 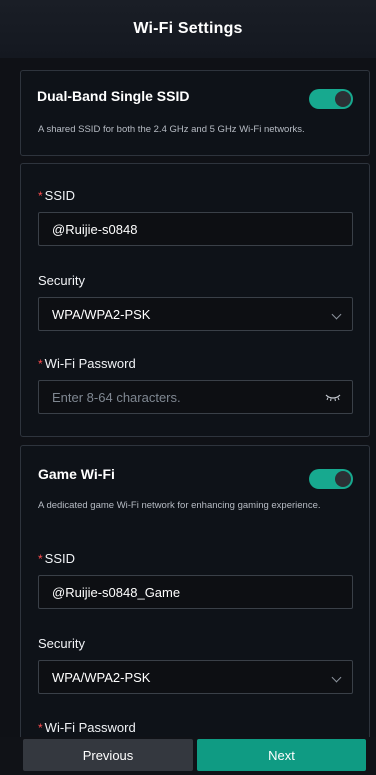 I want to click on security-select: WPA/WPA2-PSK, so click(x=195, y=314).